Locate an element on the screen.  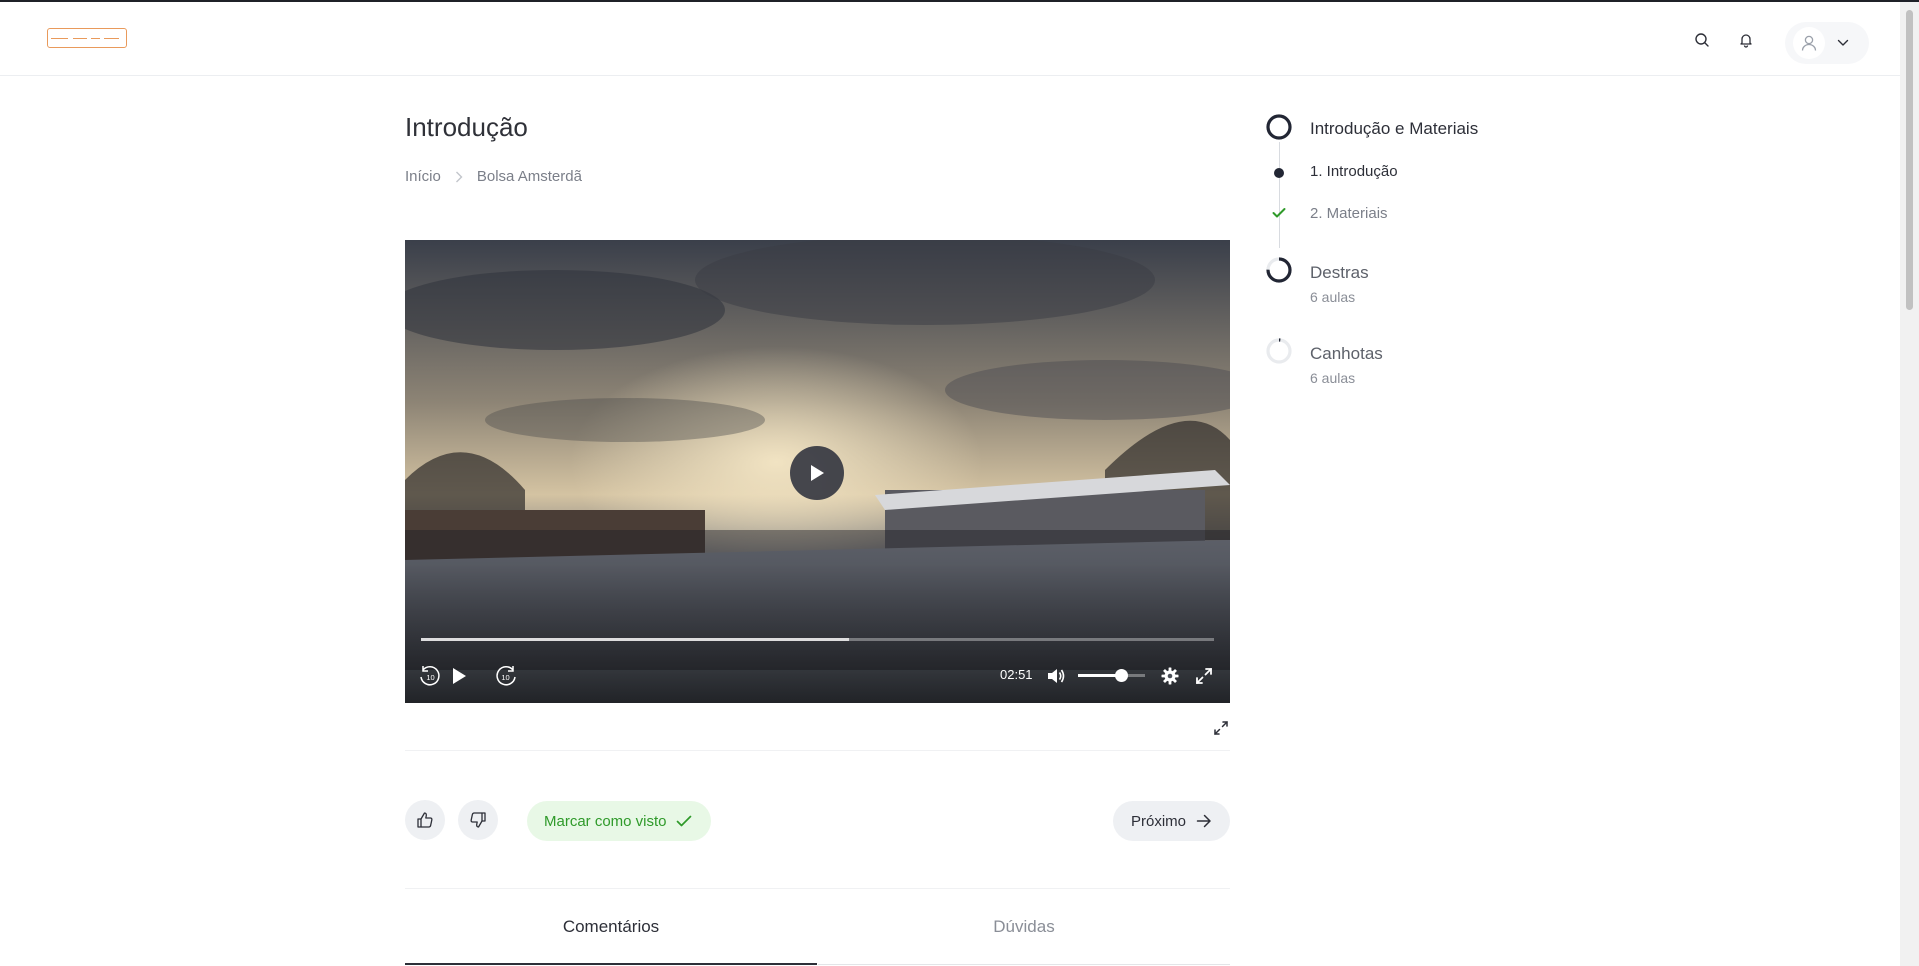
breadcrumb: Início Bolsa Amsterdã is located at coordinates (493, 176).